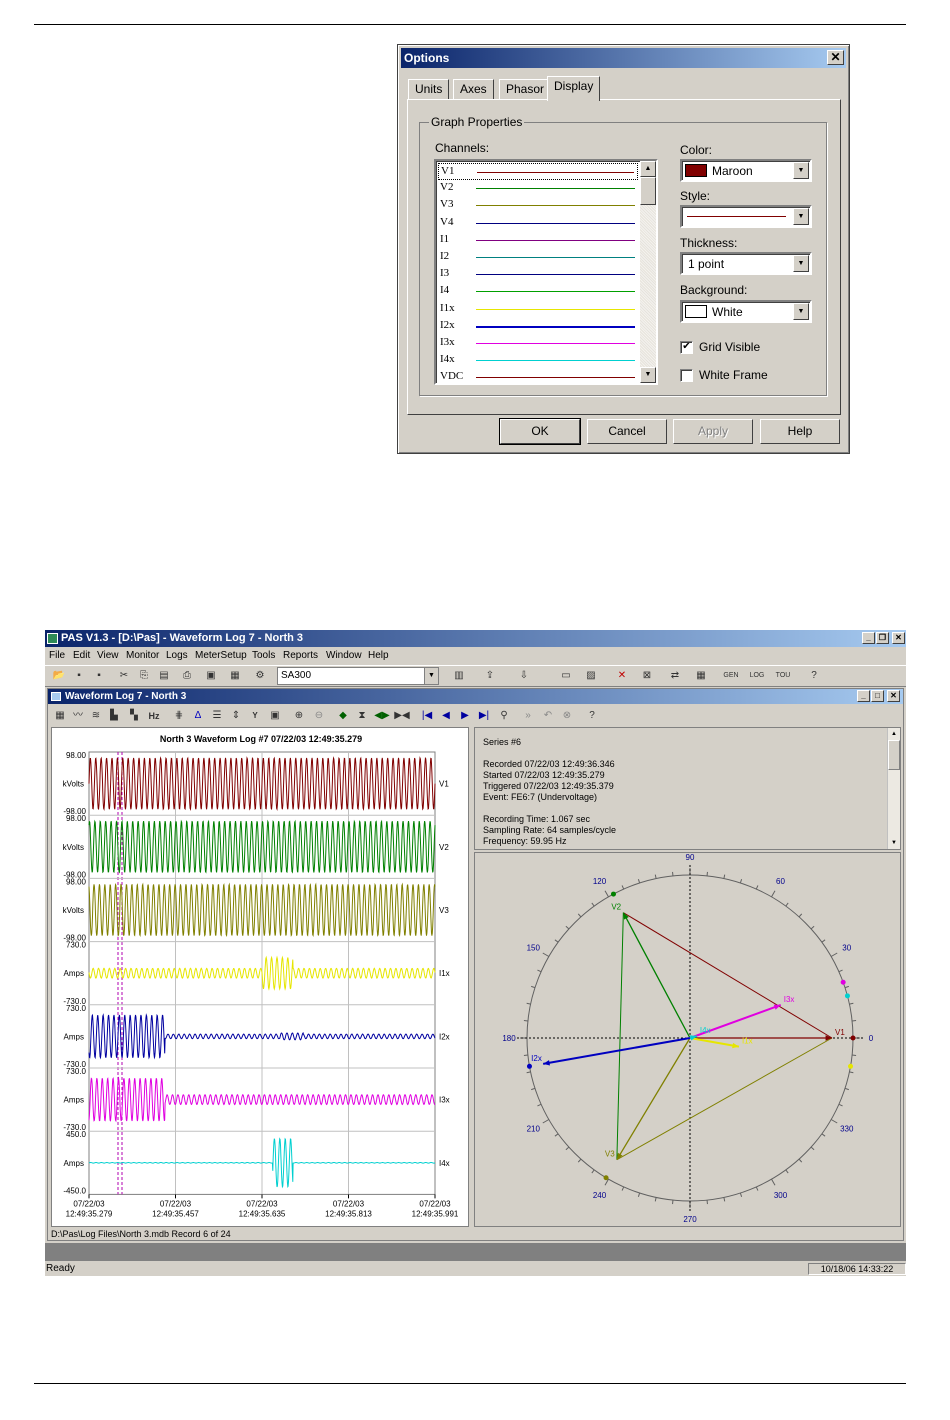 This screenshot has height=1420, width=950. What do you see at coordinates (746, 263) in the screenshot?
I see `thickness-select: 1 point ▼` at bounding box center [746, 263].